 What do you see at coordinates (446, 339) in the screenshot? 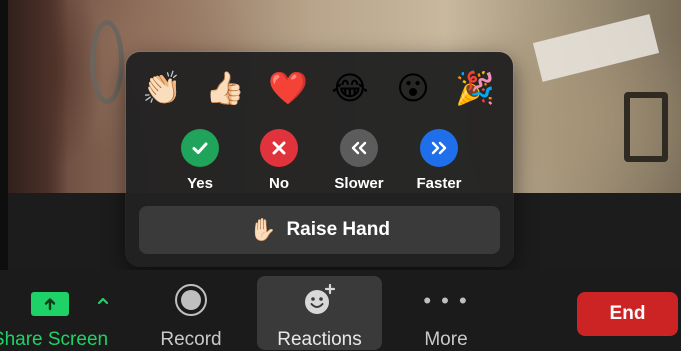
I see `more-label: More` at bounding box center [446, 339].